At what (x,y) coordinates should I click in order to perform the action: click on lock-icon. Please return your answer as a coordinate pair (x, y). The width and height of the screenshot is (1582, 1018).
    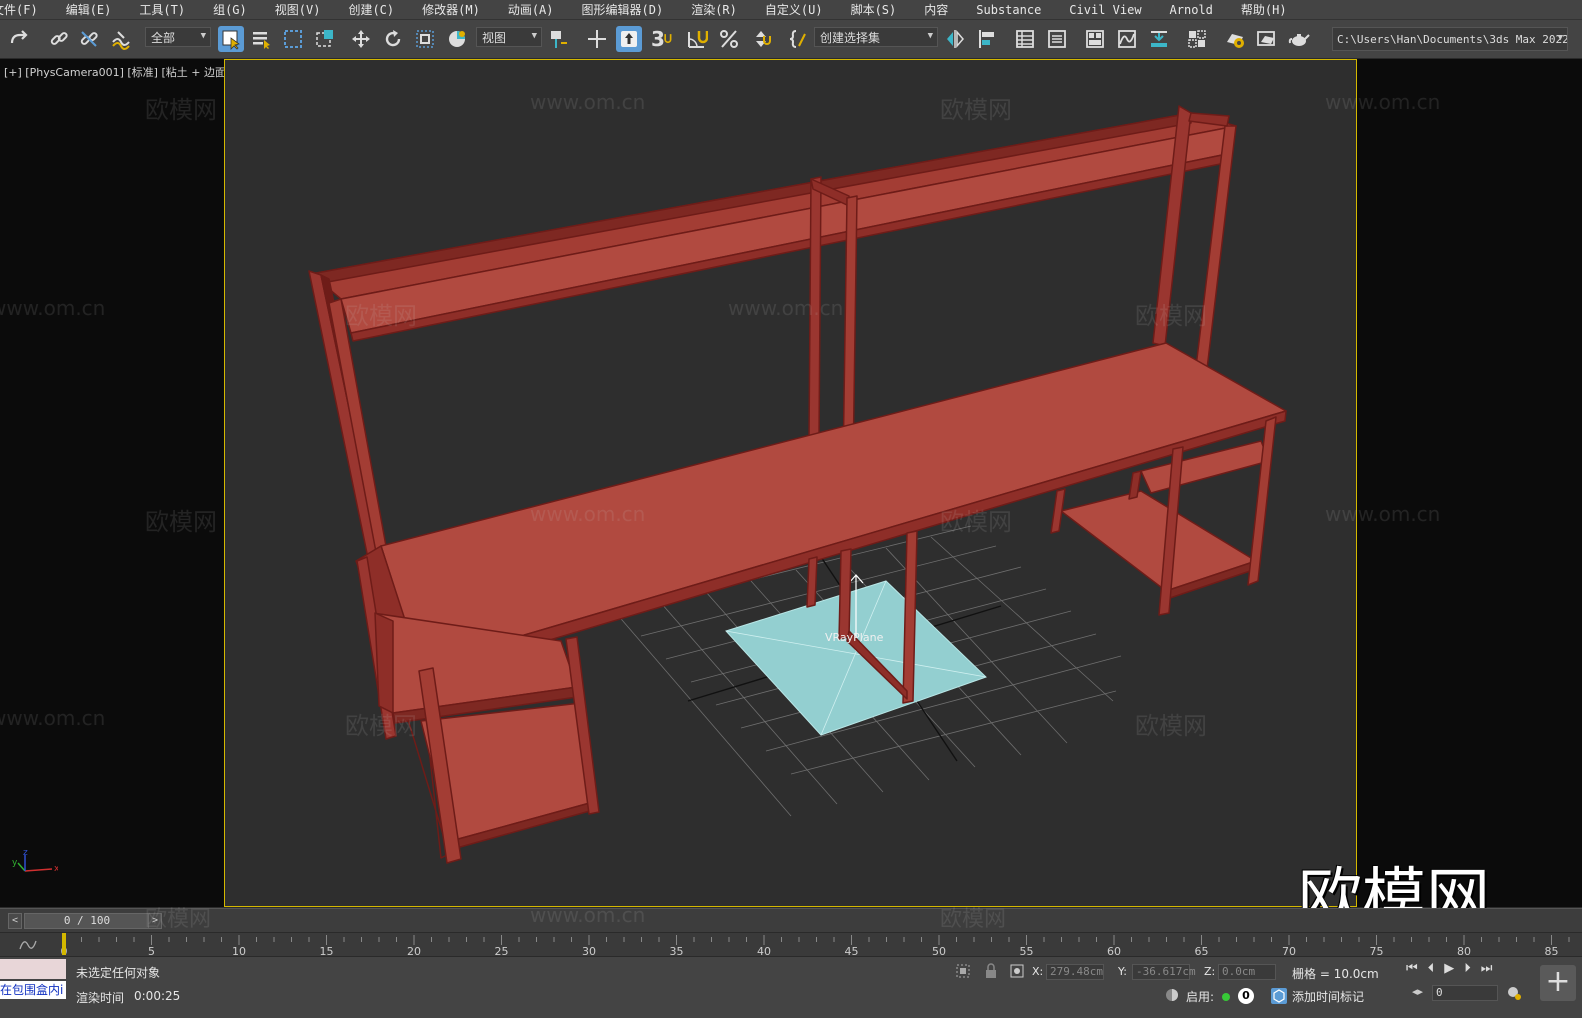
    Looking at the image, I should click on (991, 971).